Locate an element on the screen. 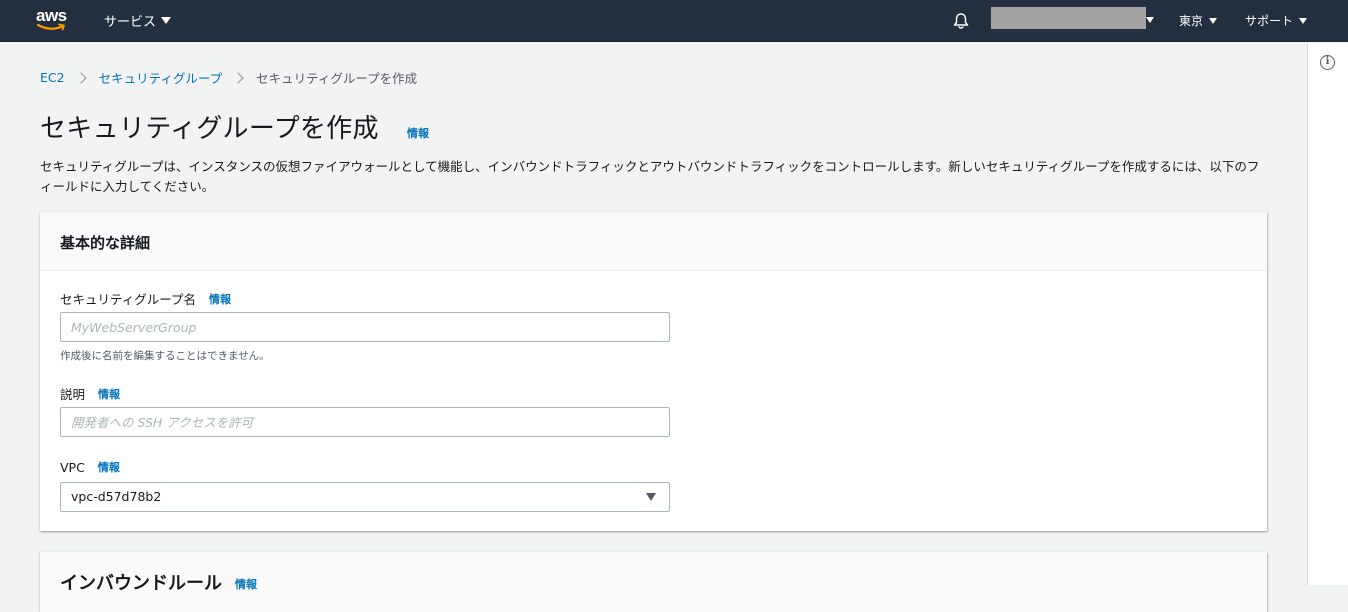 The width and height of the screenshot is (1348, 612). description-label-row: 説明 情報 is located at coordinates (90, 393).